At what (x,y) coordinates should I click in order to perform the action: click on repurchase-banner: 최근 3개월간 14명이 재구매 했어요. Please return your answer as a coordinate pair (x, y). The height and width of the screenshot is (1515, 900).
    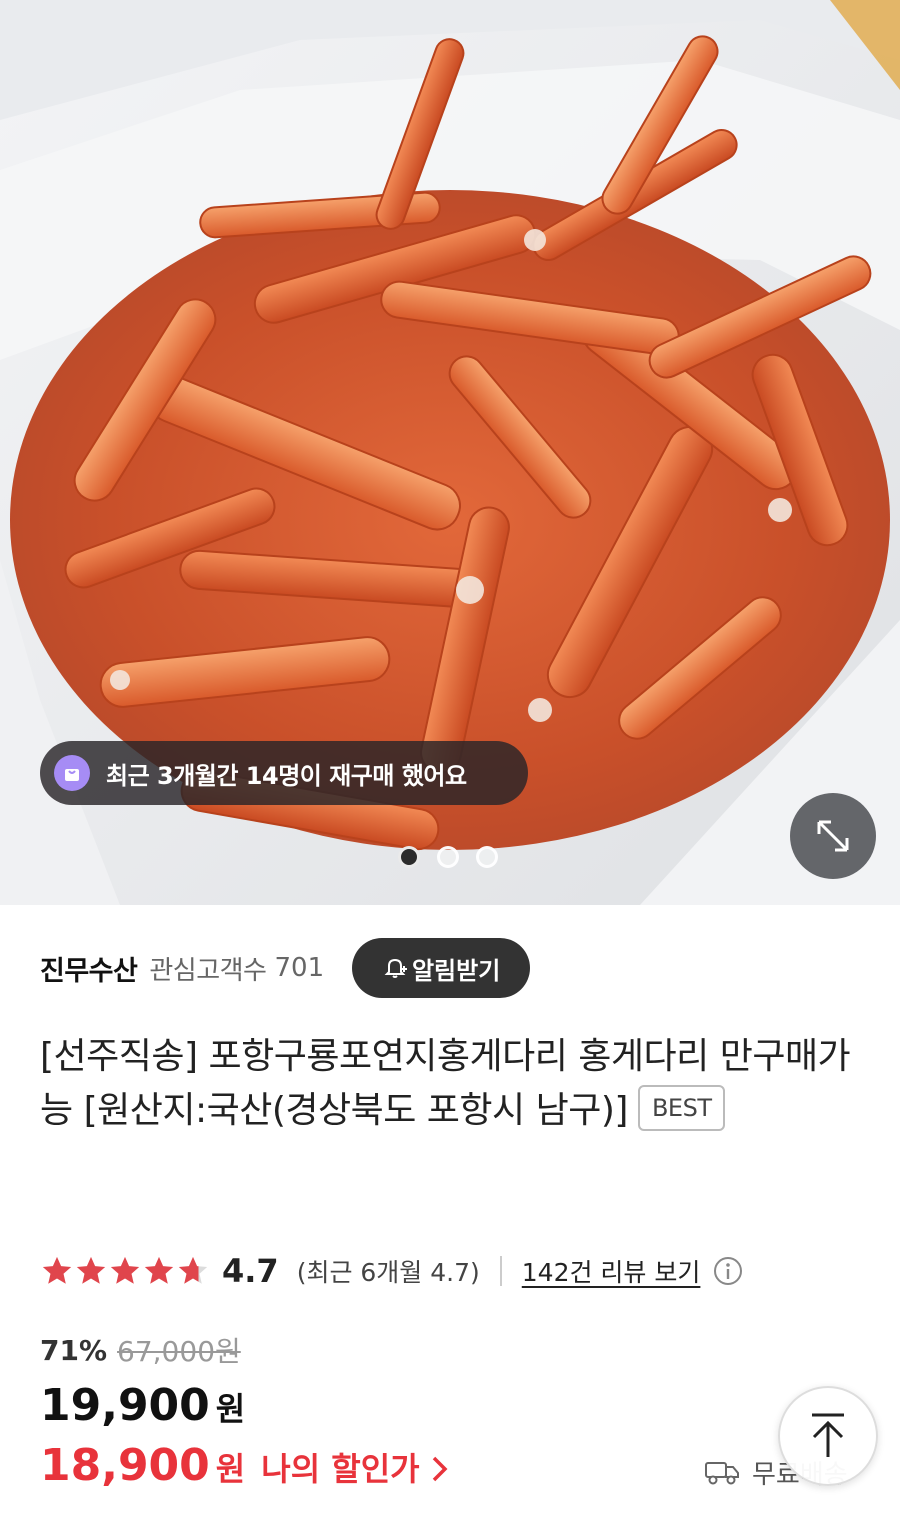
    Looking at the image, I should click on (284, 773).